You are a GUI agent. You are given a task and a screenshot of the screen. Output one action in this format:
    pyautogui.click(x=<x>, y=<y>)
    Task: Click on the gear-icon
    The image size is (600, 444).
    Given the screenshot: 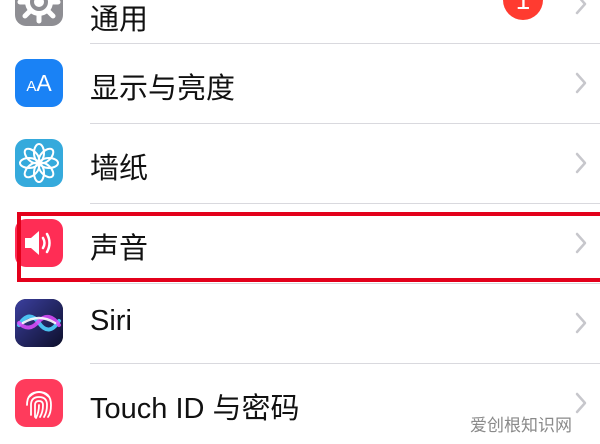 What is the action you would take?
    pyautogui.click(x=39, y=13)
    